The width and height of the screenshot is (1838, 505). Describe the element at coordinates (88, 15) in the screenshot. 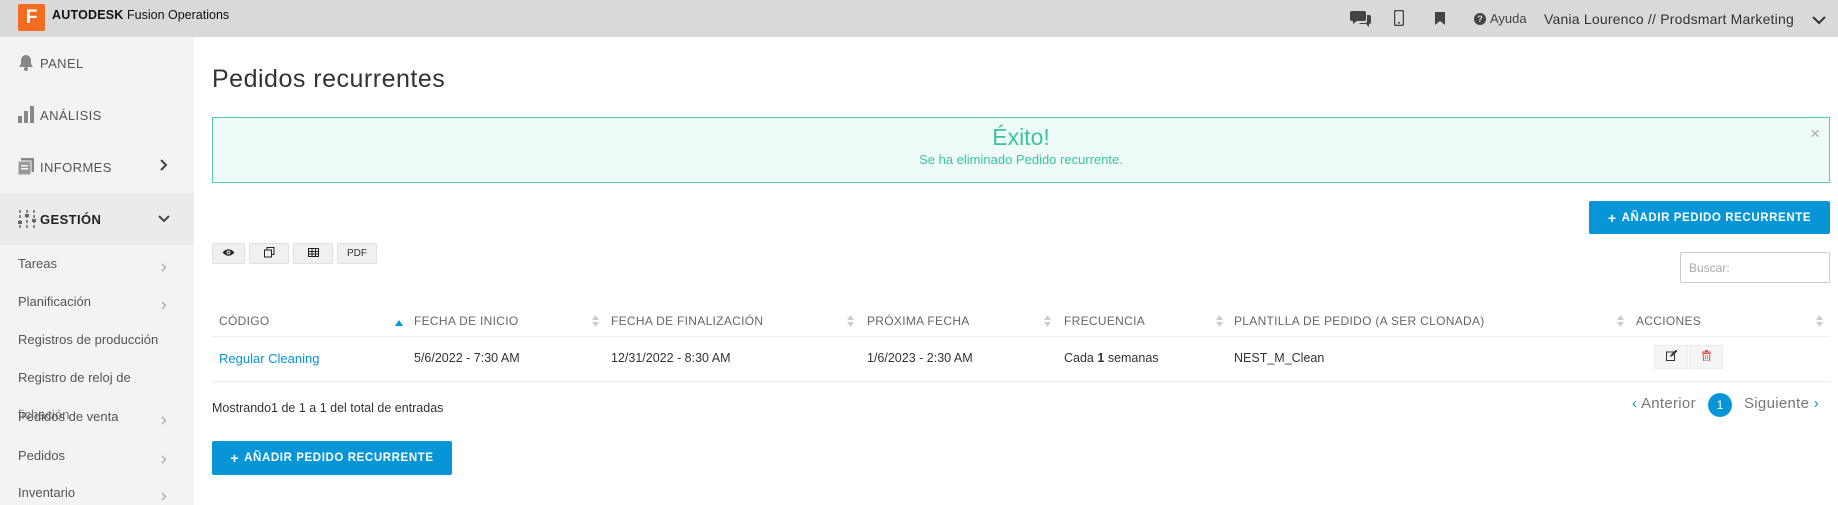

I see `brand-bold: AUTODESK` at that location.